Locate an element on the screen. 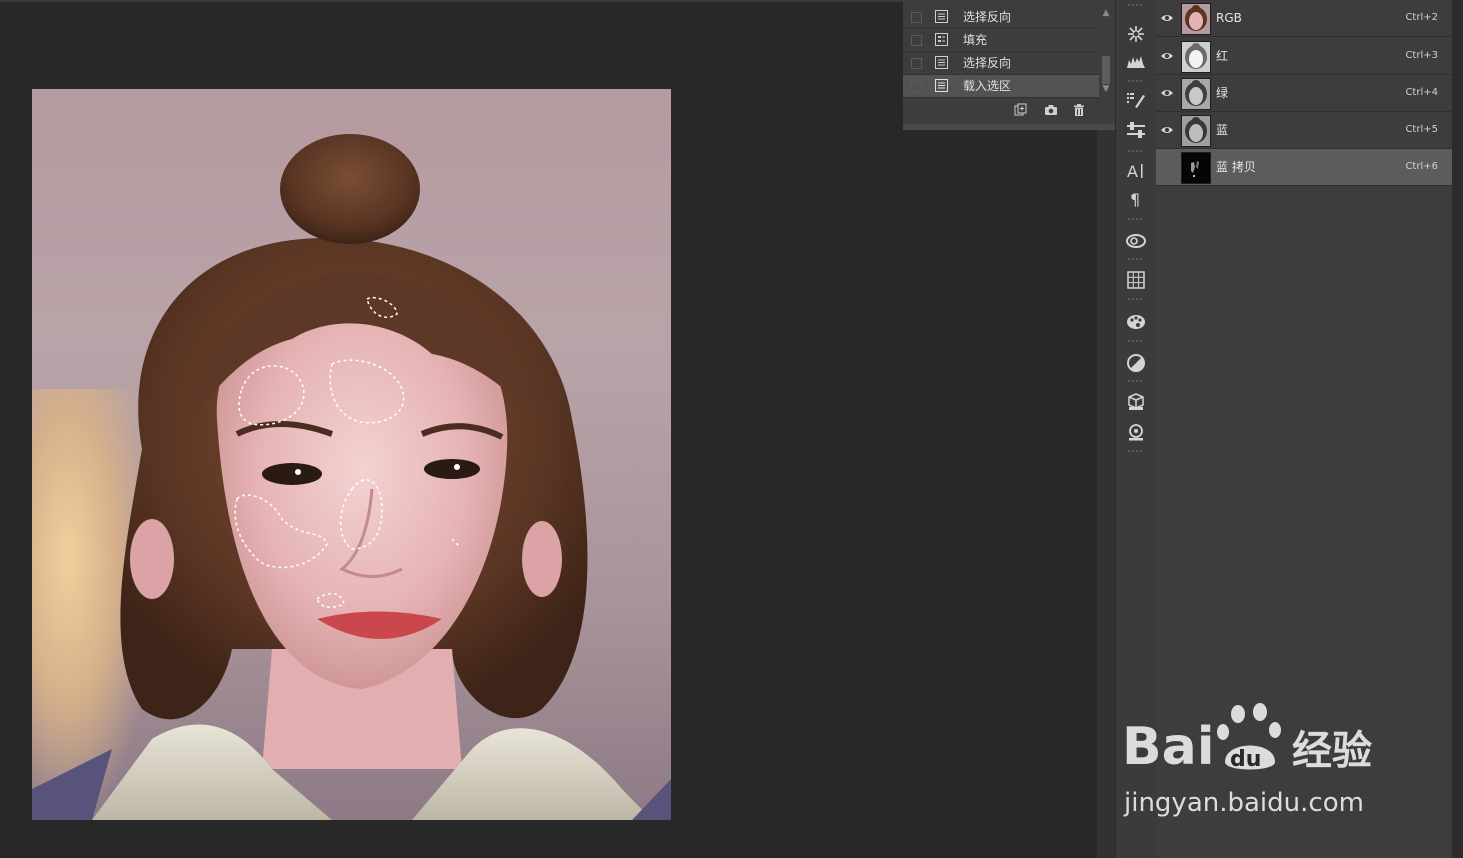  3d-cube-icon is located at coordinates (1136, 402).